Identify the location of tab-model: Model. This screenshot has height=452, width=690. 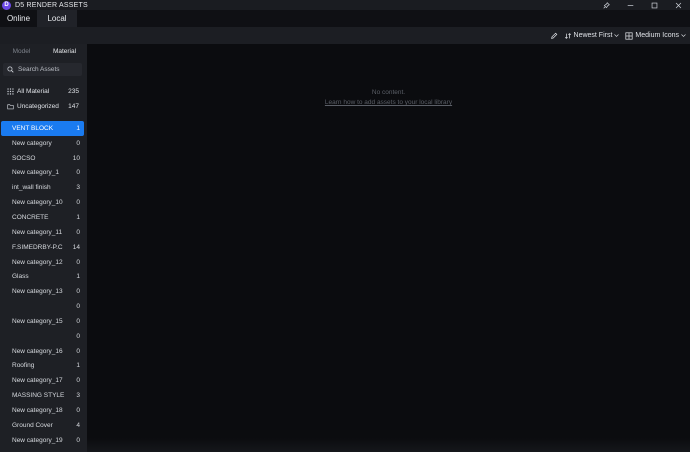
(21, 51).